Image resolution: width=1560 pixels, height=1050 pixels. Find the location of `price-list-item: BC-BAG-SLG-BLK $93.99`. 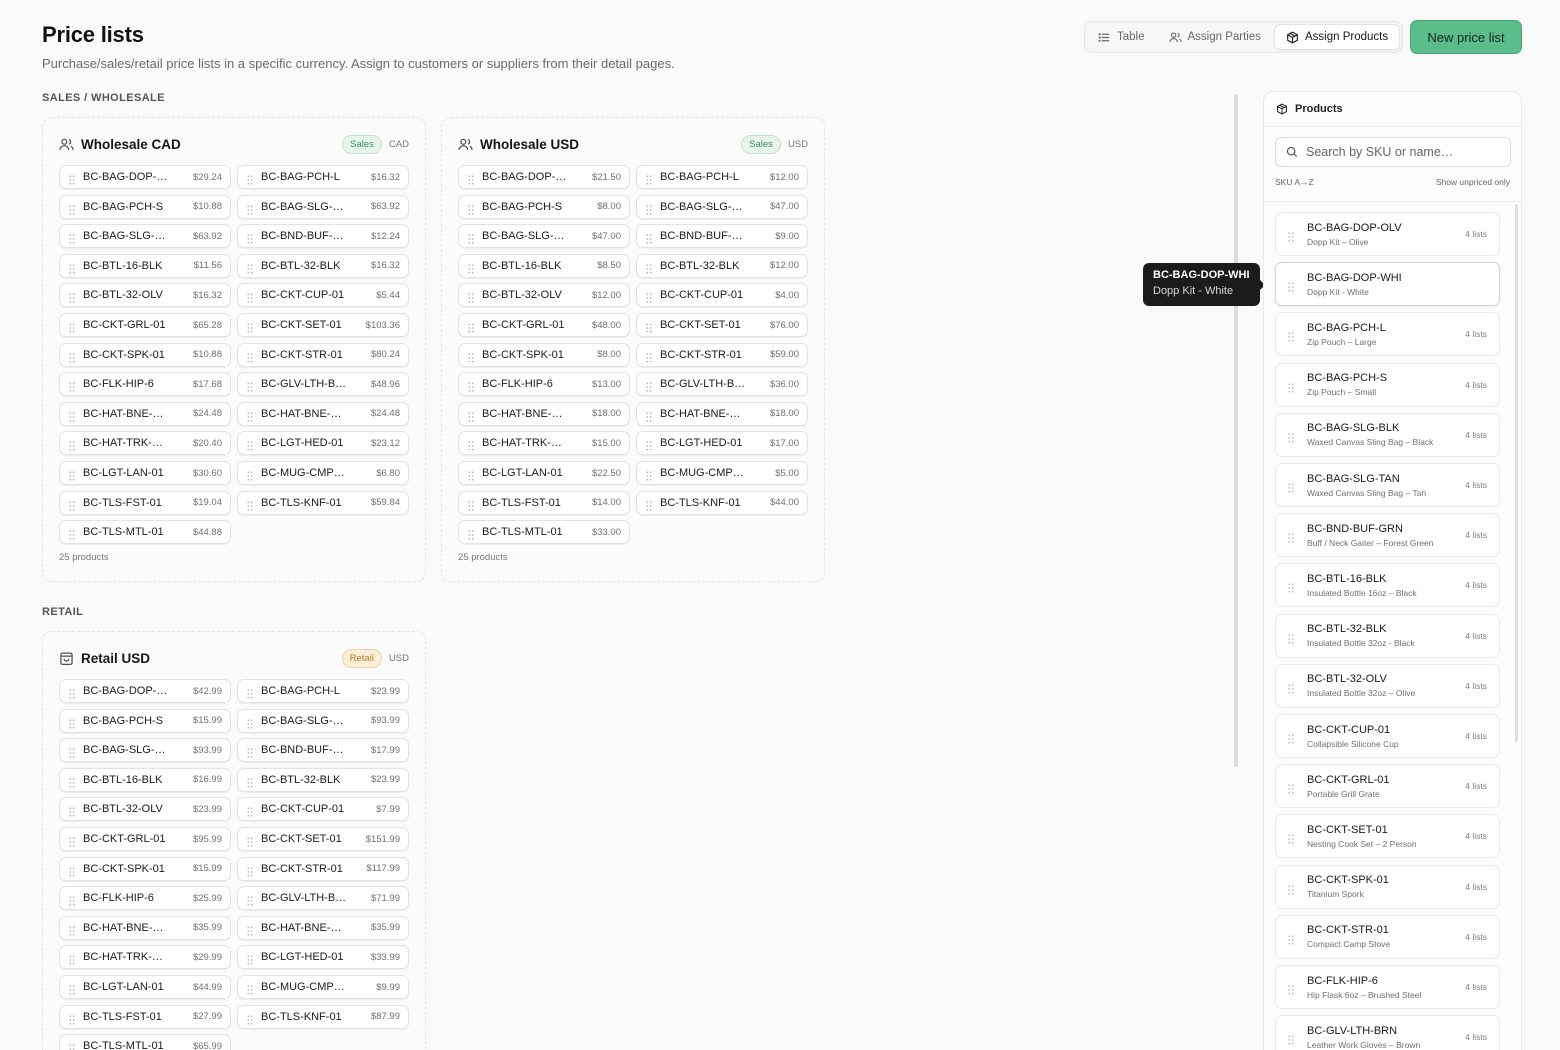

price-list-item: BC-BAG-SLG-BLK $93.99 is located at coordinates (323, 720).